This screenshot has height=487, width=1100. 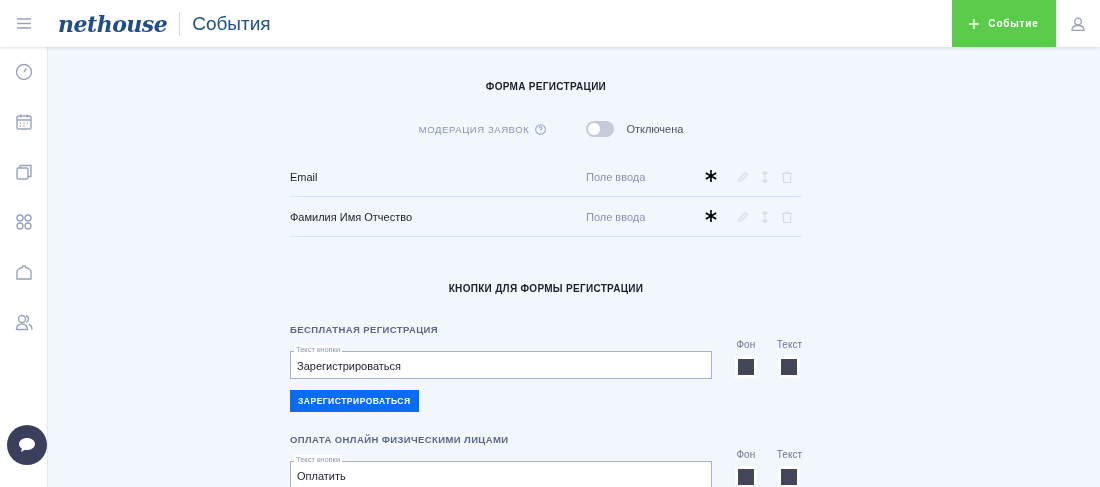 What do you see at coordinates (24, 23) in the screenshot?
I see `menu-icon` at bounding box center [24, 23].